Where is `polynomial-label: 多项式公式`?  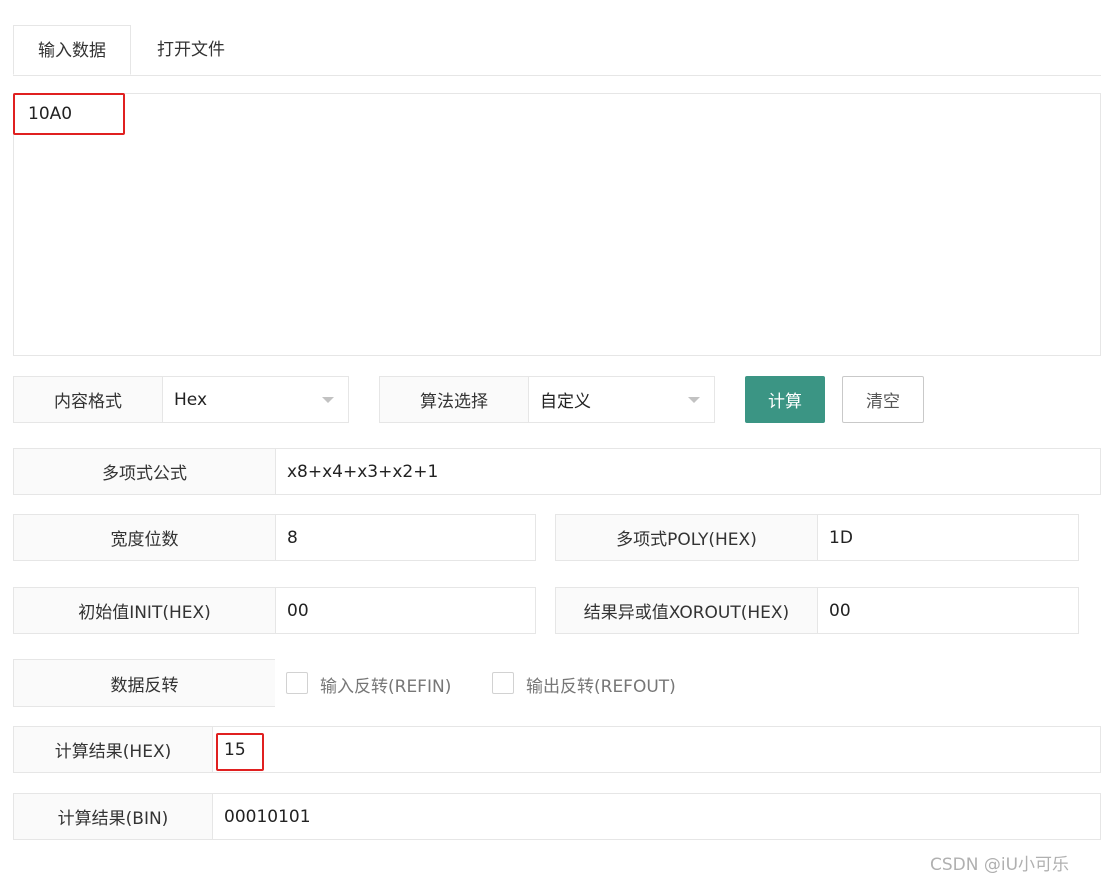 polynomial-label: 多项式公式 is located at coordinates (145, 471).